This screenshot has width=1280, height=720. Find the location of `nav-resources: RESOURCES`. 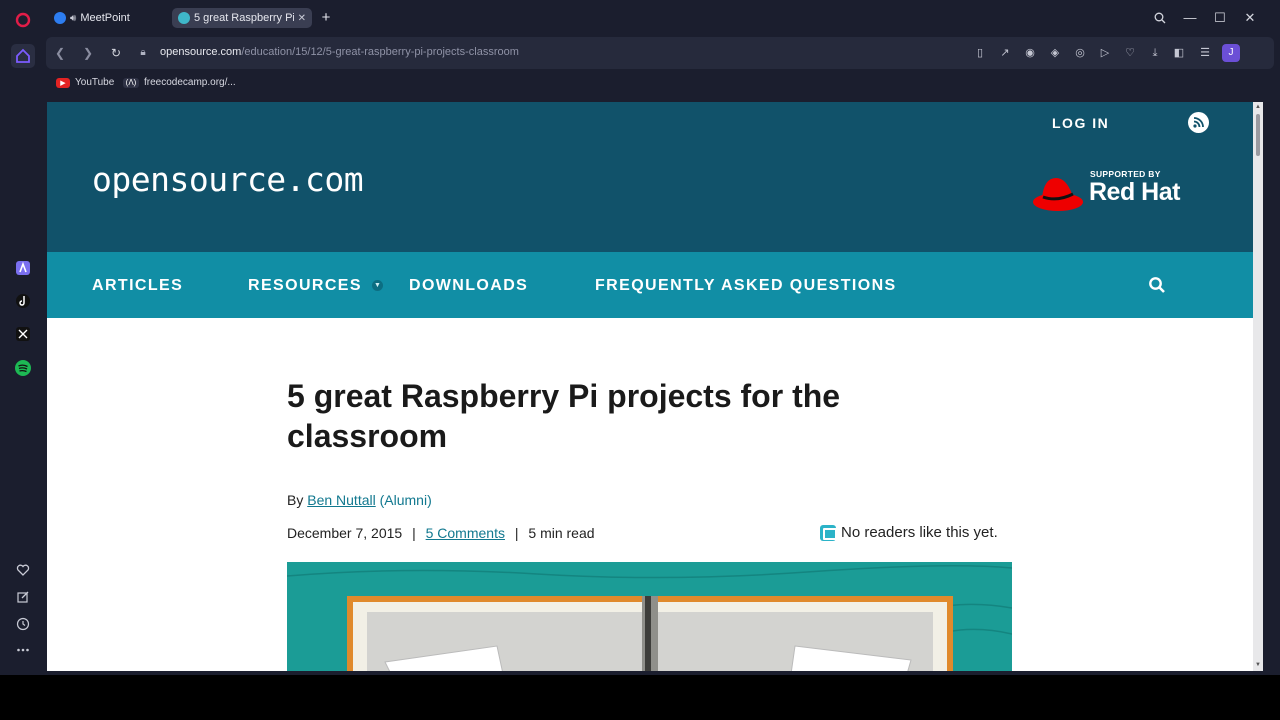

nav-resources: RESOURCES is located at coordinates (305, 286).